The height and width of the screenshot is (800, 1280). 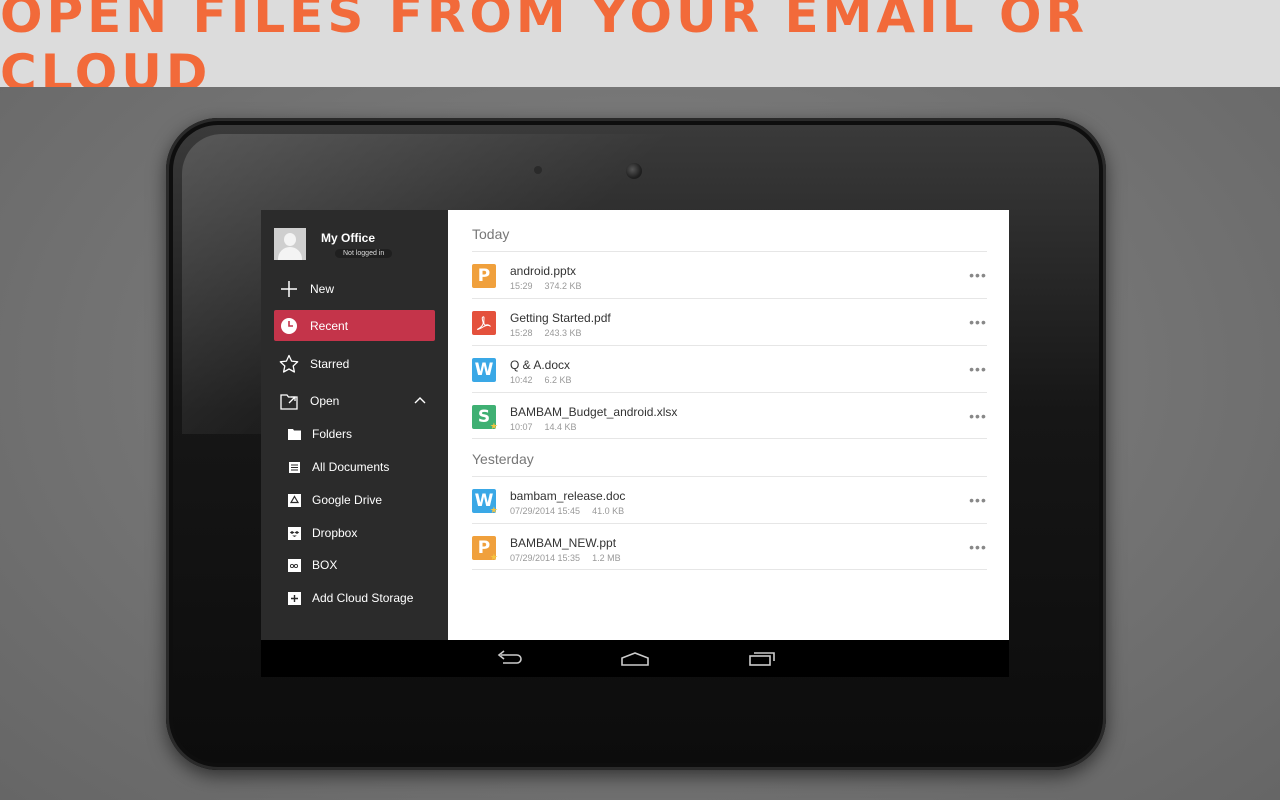 I want to click on login-status: Not logged in, so click(x=364, y=253).